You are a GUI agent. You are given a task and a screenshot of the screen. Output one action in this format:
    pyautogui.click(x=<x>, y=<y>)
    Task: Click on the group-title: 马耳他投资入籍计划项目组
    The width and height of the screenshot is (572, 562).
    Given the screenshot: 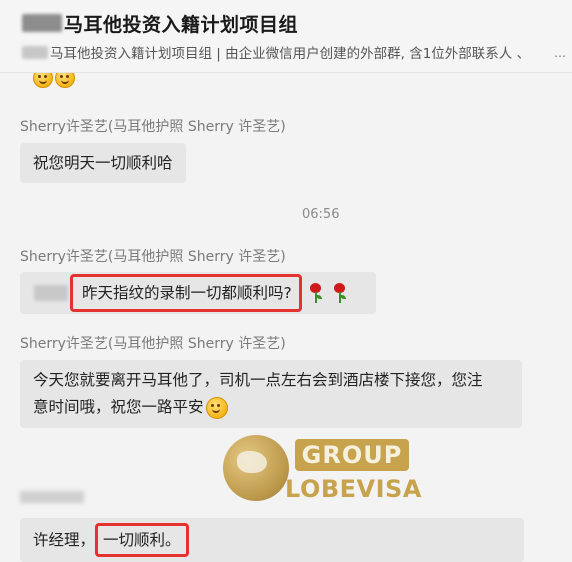 What is the action you would take?
    pyautogui.click(x=181, y=23)
    